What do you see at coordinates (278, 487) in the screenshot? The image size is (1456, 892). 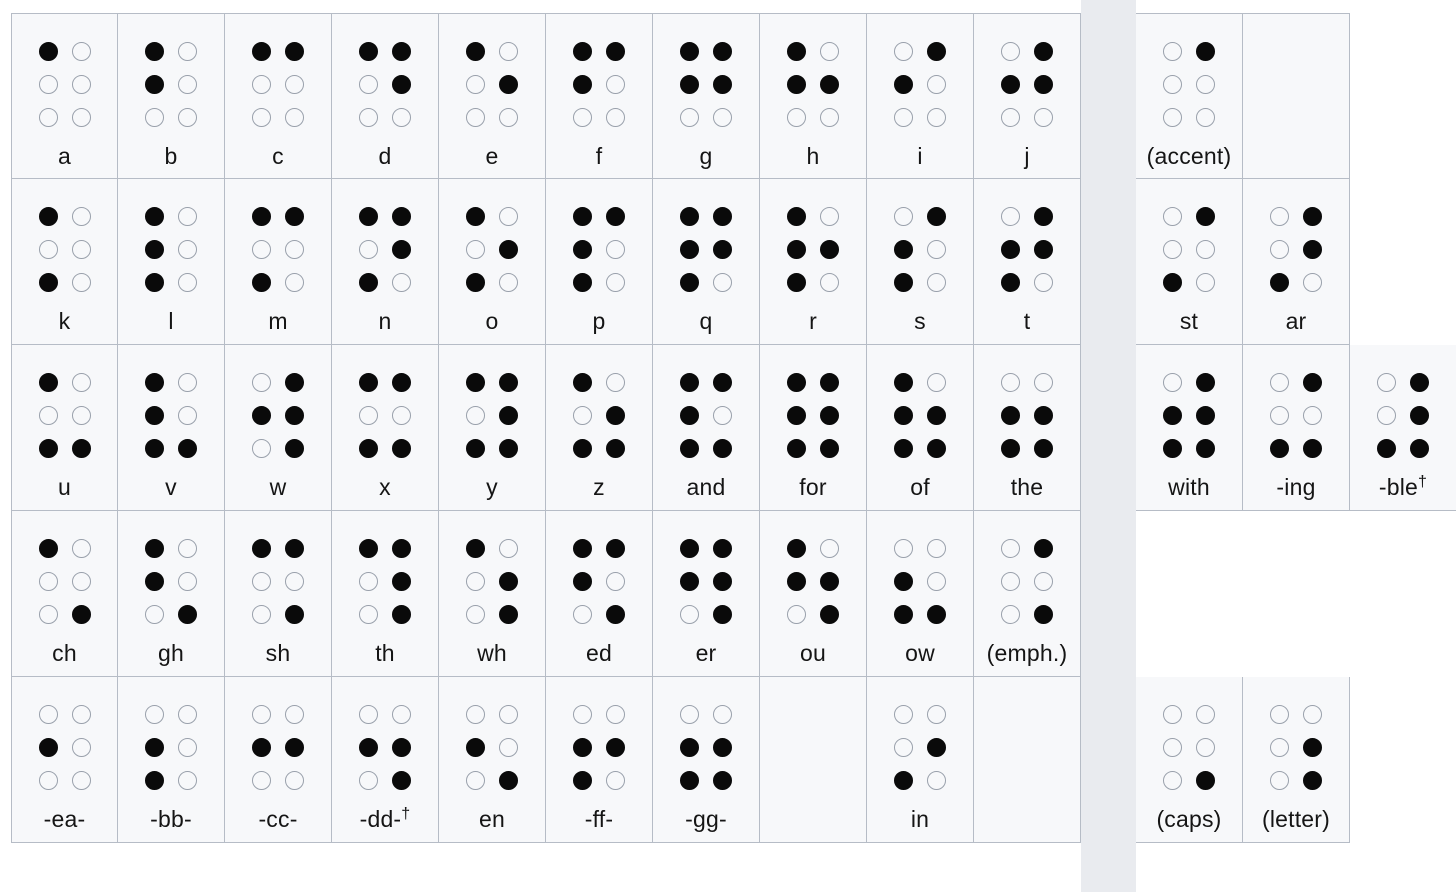 I see `braille-cell-label: w` at bounding box center [278, 487].